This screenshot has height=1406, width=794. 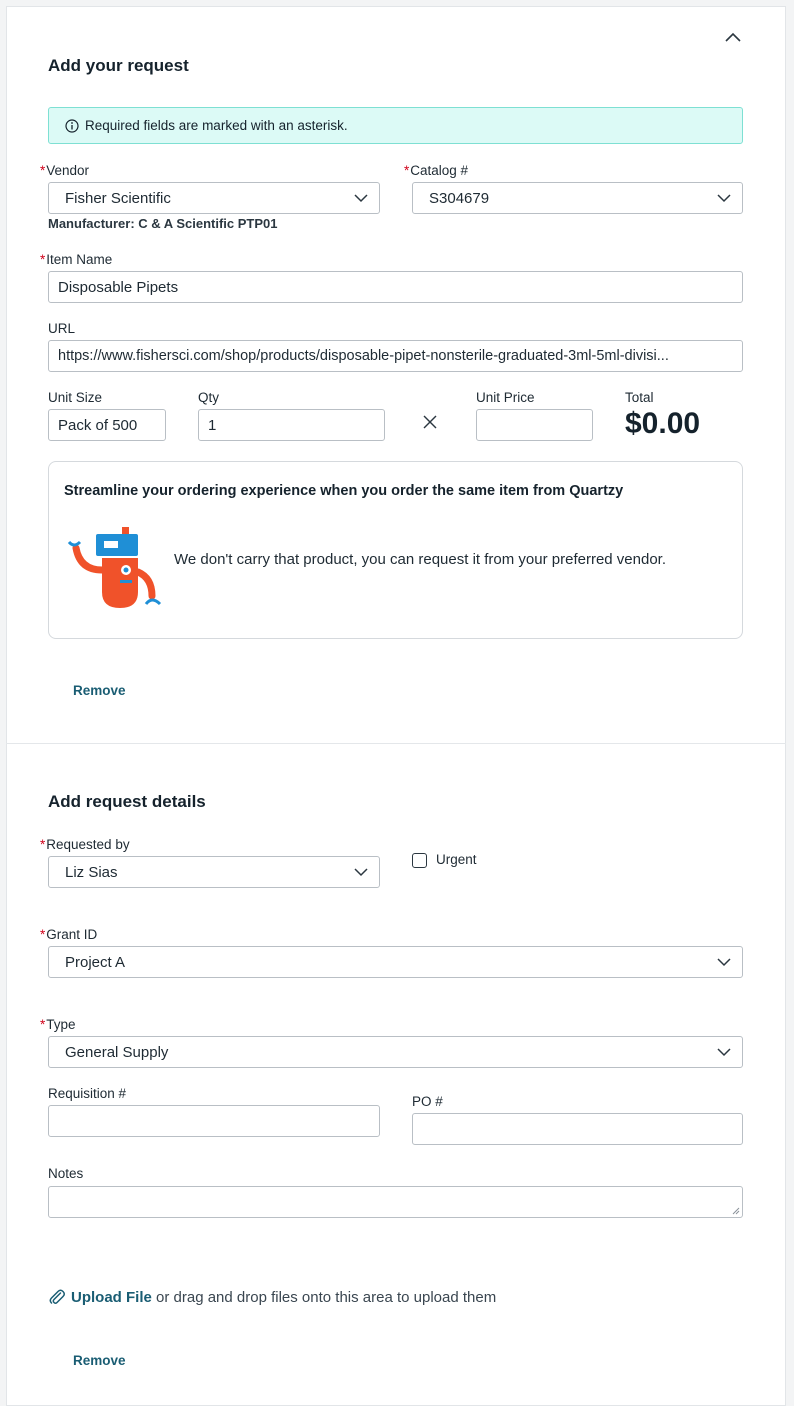 I want to click on urgent-label: Urgent, so click(x=456, y=859).